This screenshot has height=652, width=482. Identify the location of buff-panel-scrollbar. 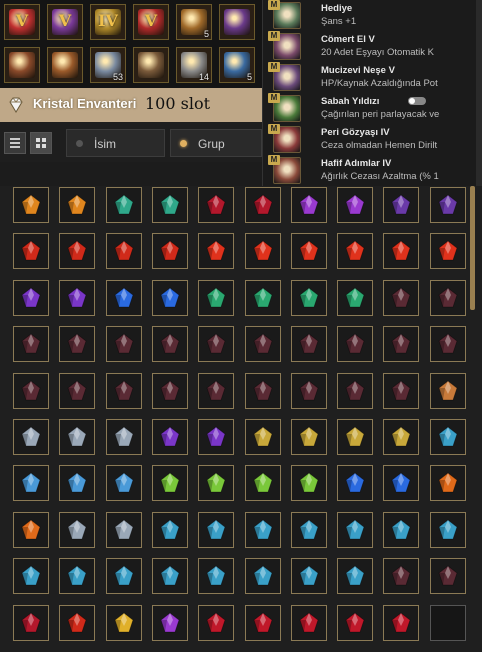
(479, 93).